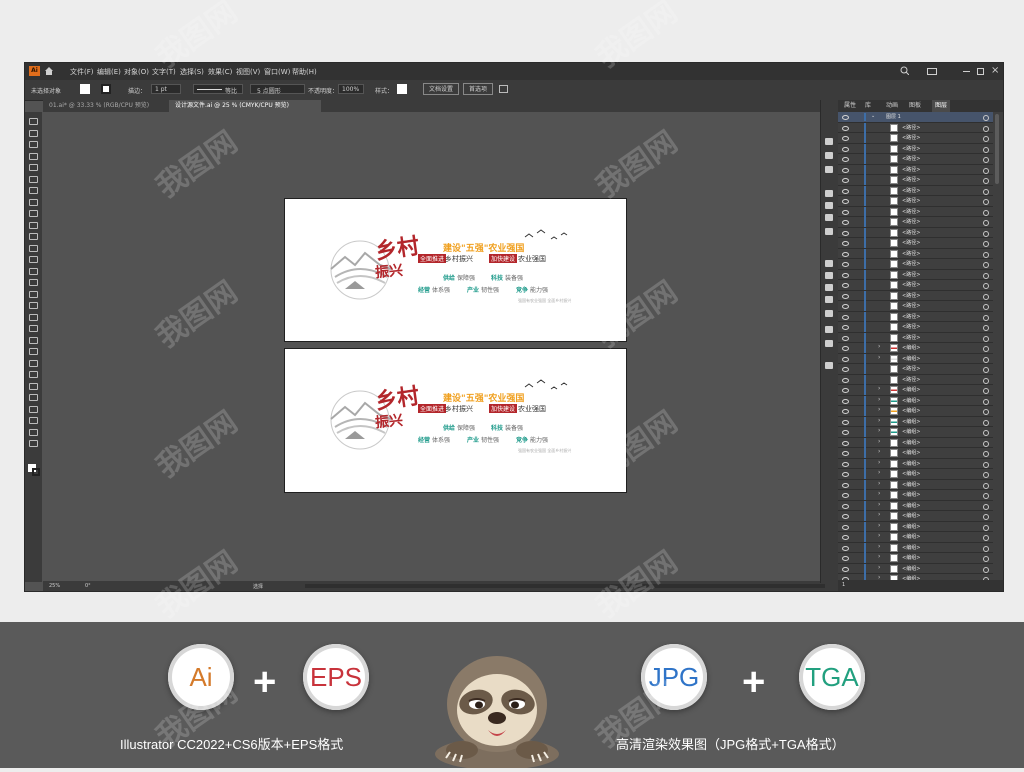 Image resolution: width=1024 pixels, height=772 pixels. Describe the element at coordinates (402, 89) in the screenshot. I see `style-swatch` at that location.